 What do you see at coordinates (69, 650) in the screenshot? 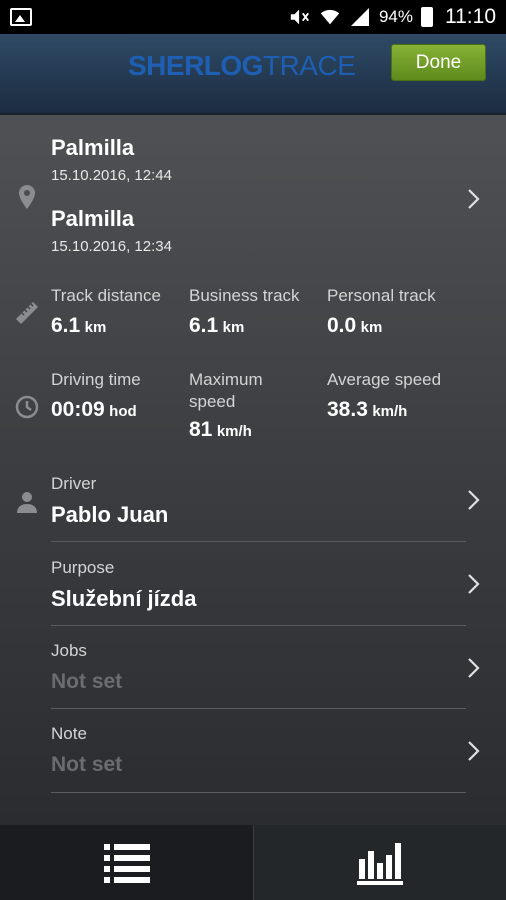
I see `jobs-label: Jobs` at bounding box center [69, 650].